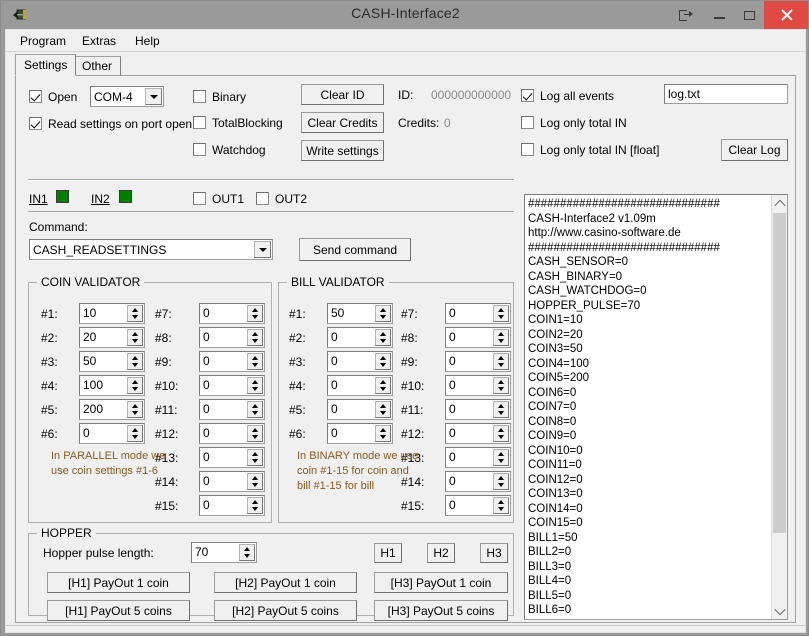  I want to click on coin-right-stepper-5: 0, so click(232, 409).